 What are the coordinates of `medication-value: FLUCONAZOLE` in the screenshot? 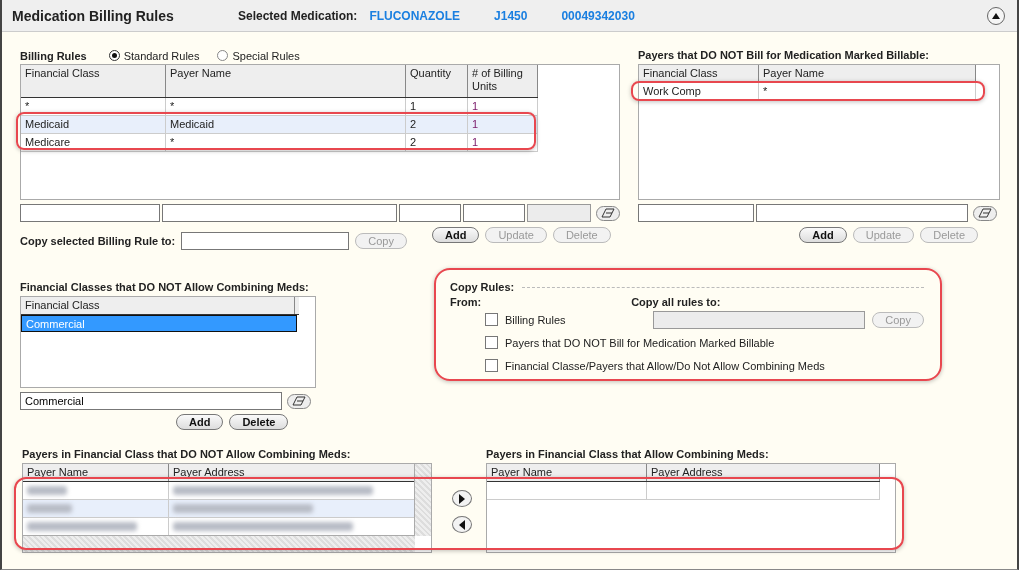 It's located at (415, 15).